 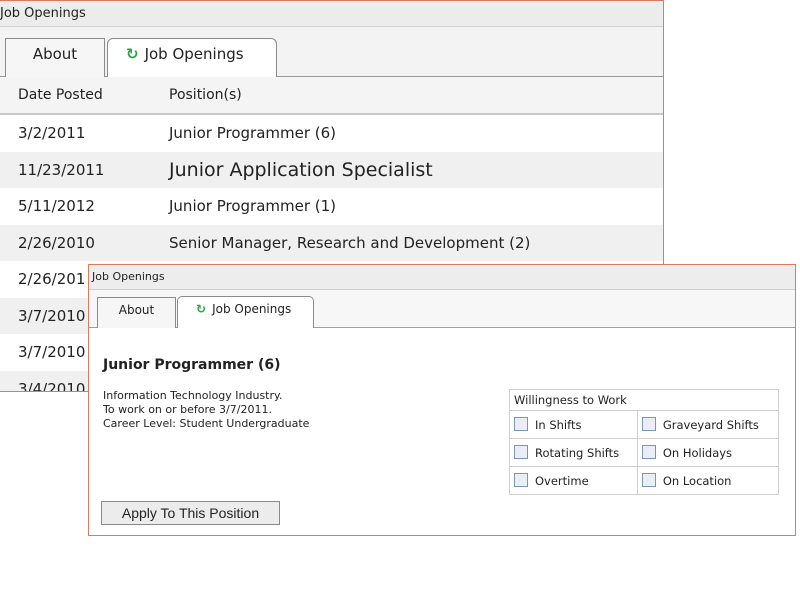 What do you see at coordinates (190, 513) in the screenshot?
I see `apply-button: Apply To This Position` at bounding box center [190, 513].